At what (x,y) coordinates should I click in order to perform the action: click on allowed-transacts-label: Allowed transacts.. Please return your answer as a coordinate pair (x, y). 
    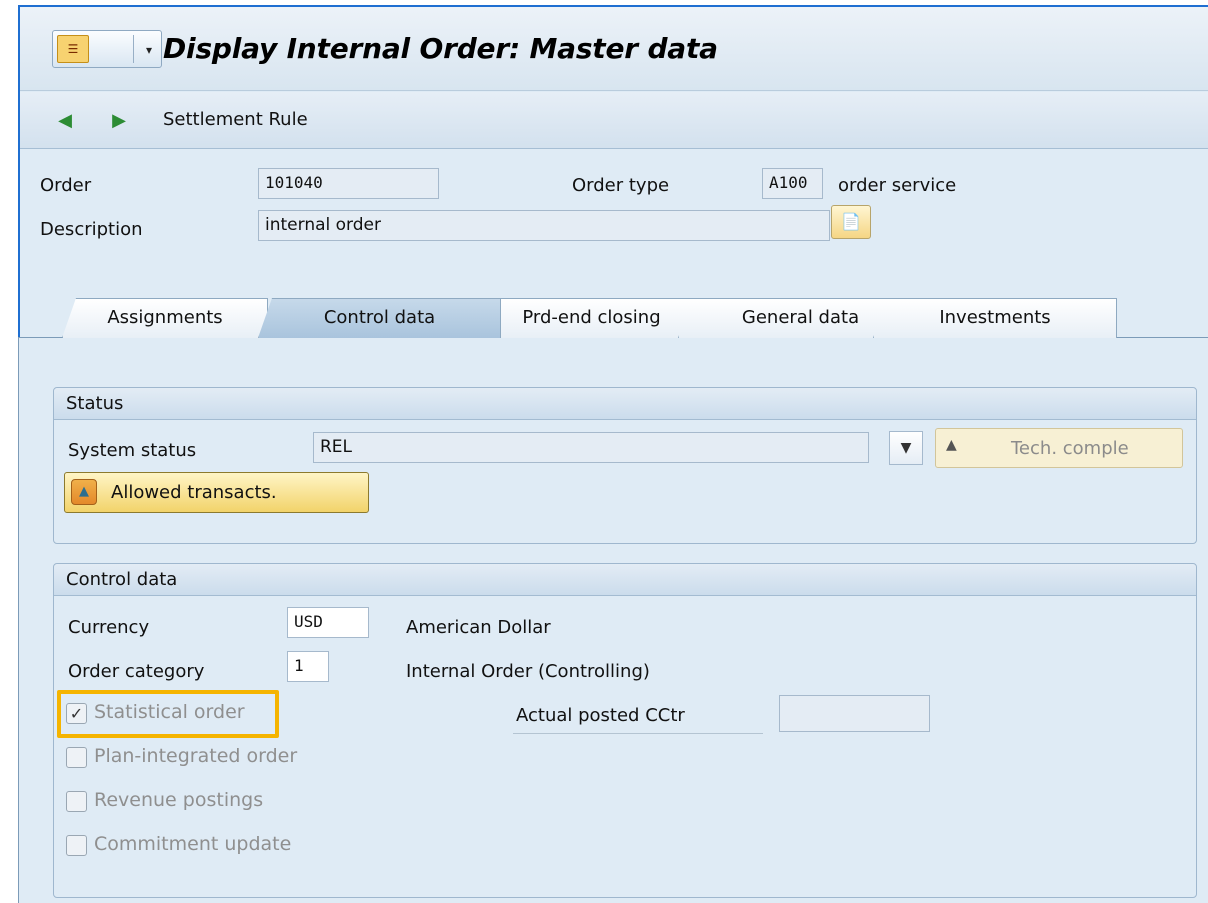
    Looking at the image, I should click on (194, 492).